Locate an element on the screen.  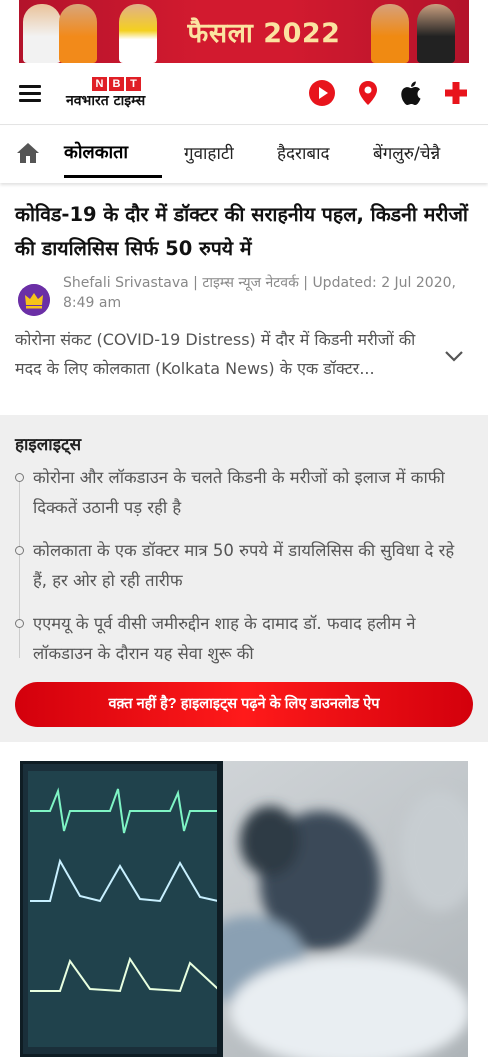
ad-image: फैसला 2022 is located at coordinates (244, 31).